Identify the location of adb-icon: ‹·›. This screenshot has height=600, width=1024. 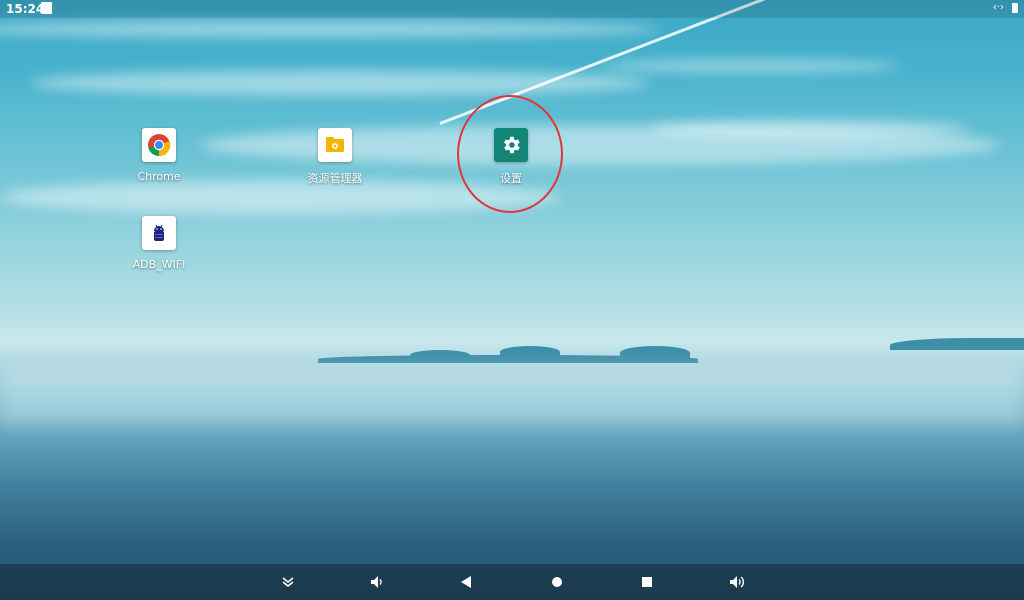
(998, 7).